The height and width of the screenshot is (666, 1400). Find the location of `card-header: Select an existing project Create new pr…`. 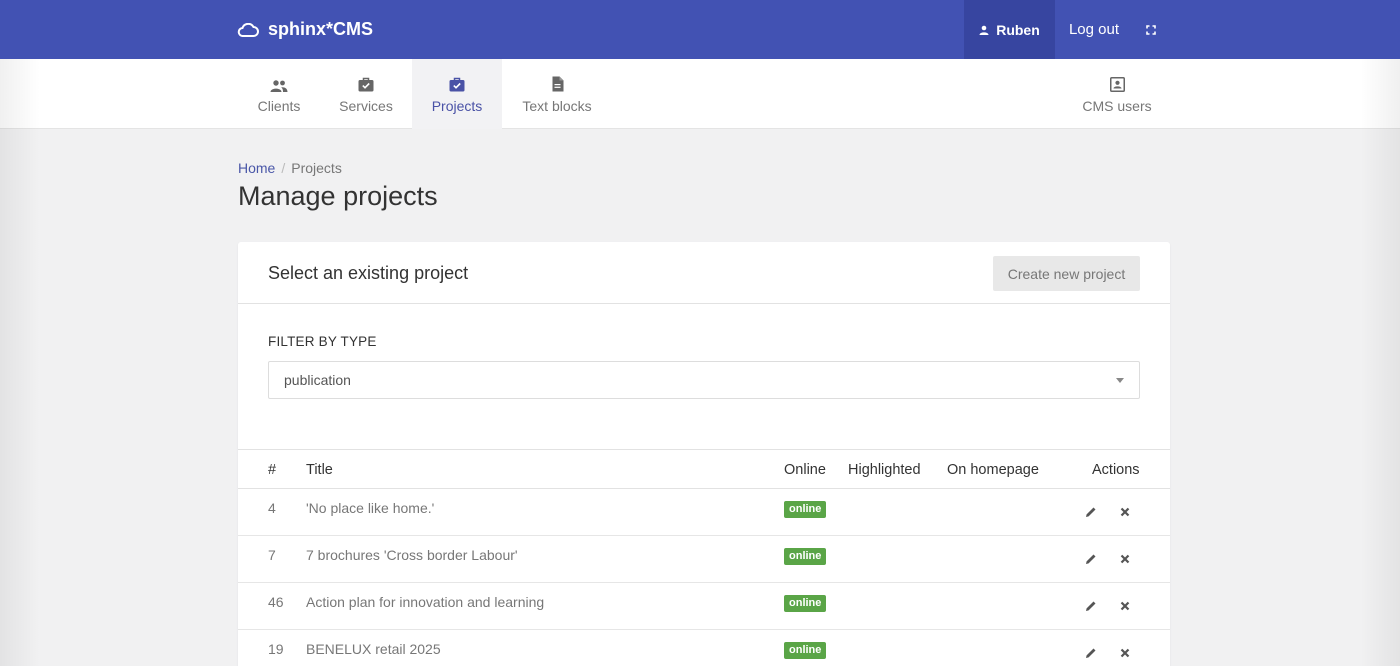

card-header: Select an existing project Create new pr… is located at coordinates (704, 273).